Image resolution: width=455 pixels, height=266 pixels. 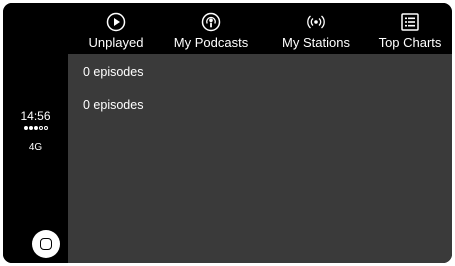 What do you see at coordinates (211, 42) in the screenshot?
I see `tab-label: My Podcasts` at bounding box center [211, 42].